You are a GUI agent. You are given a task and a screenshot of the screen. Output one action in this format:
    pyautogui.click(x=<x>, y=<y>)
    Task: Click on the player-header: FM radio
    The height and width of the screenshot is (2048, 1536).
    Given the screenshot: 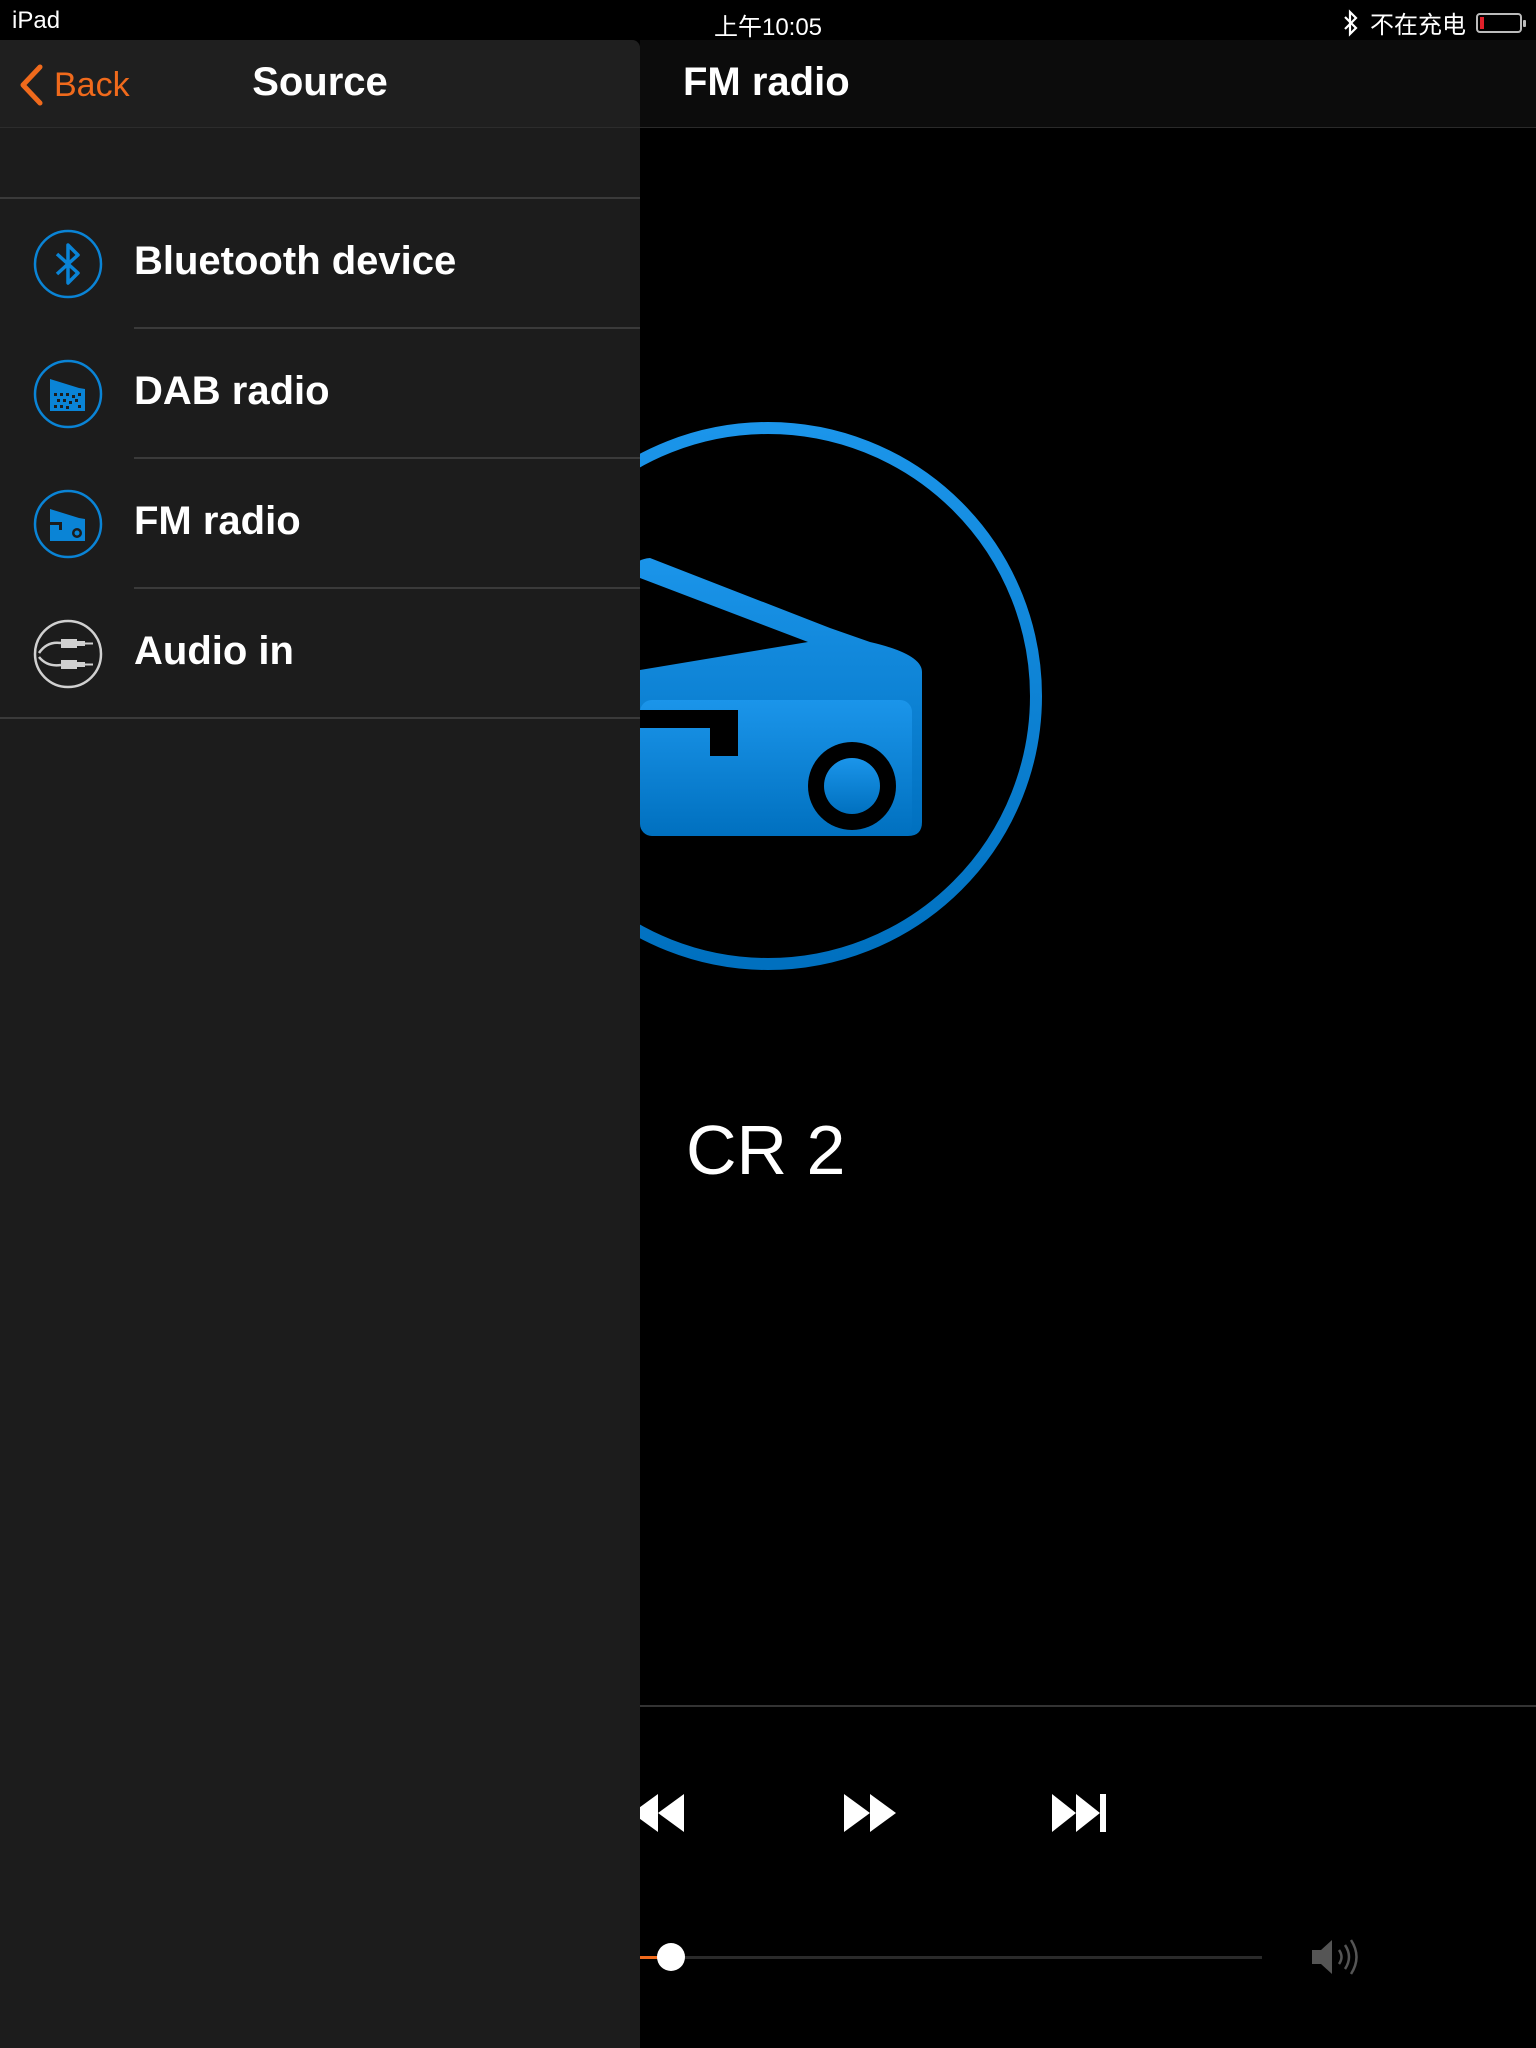 What is the action you would take?
    pyautogui.click(x=1088, y=84)
    